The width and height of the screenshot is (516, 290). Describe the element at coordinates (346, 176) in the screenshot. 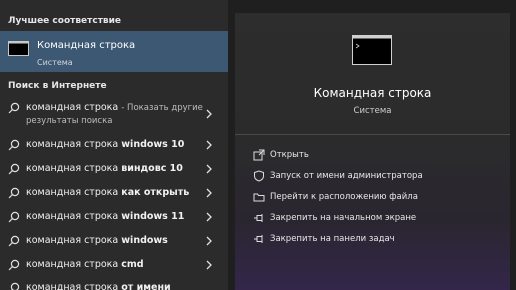

I see `action-label: Запуск от имени администратора` at that location.